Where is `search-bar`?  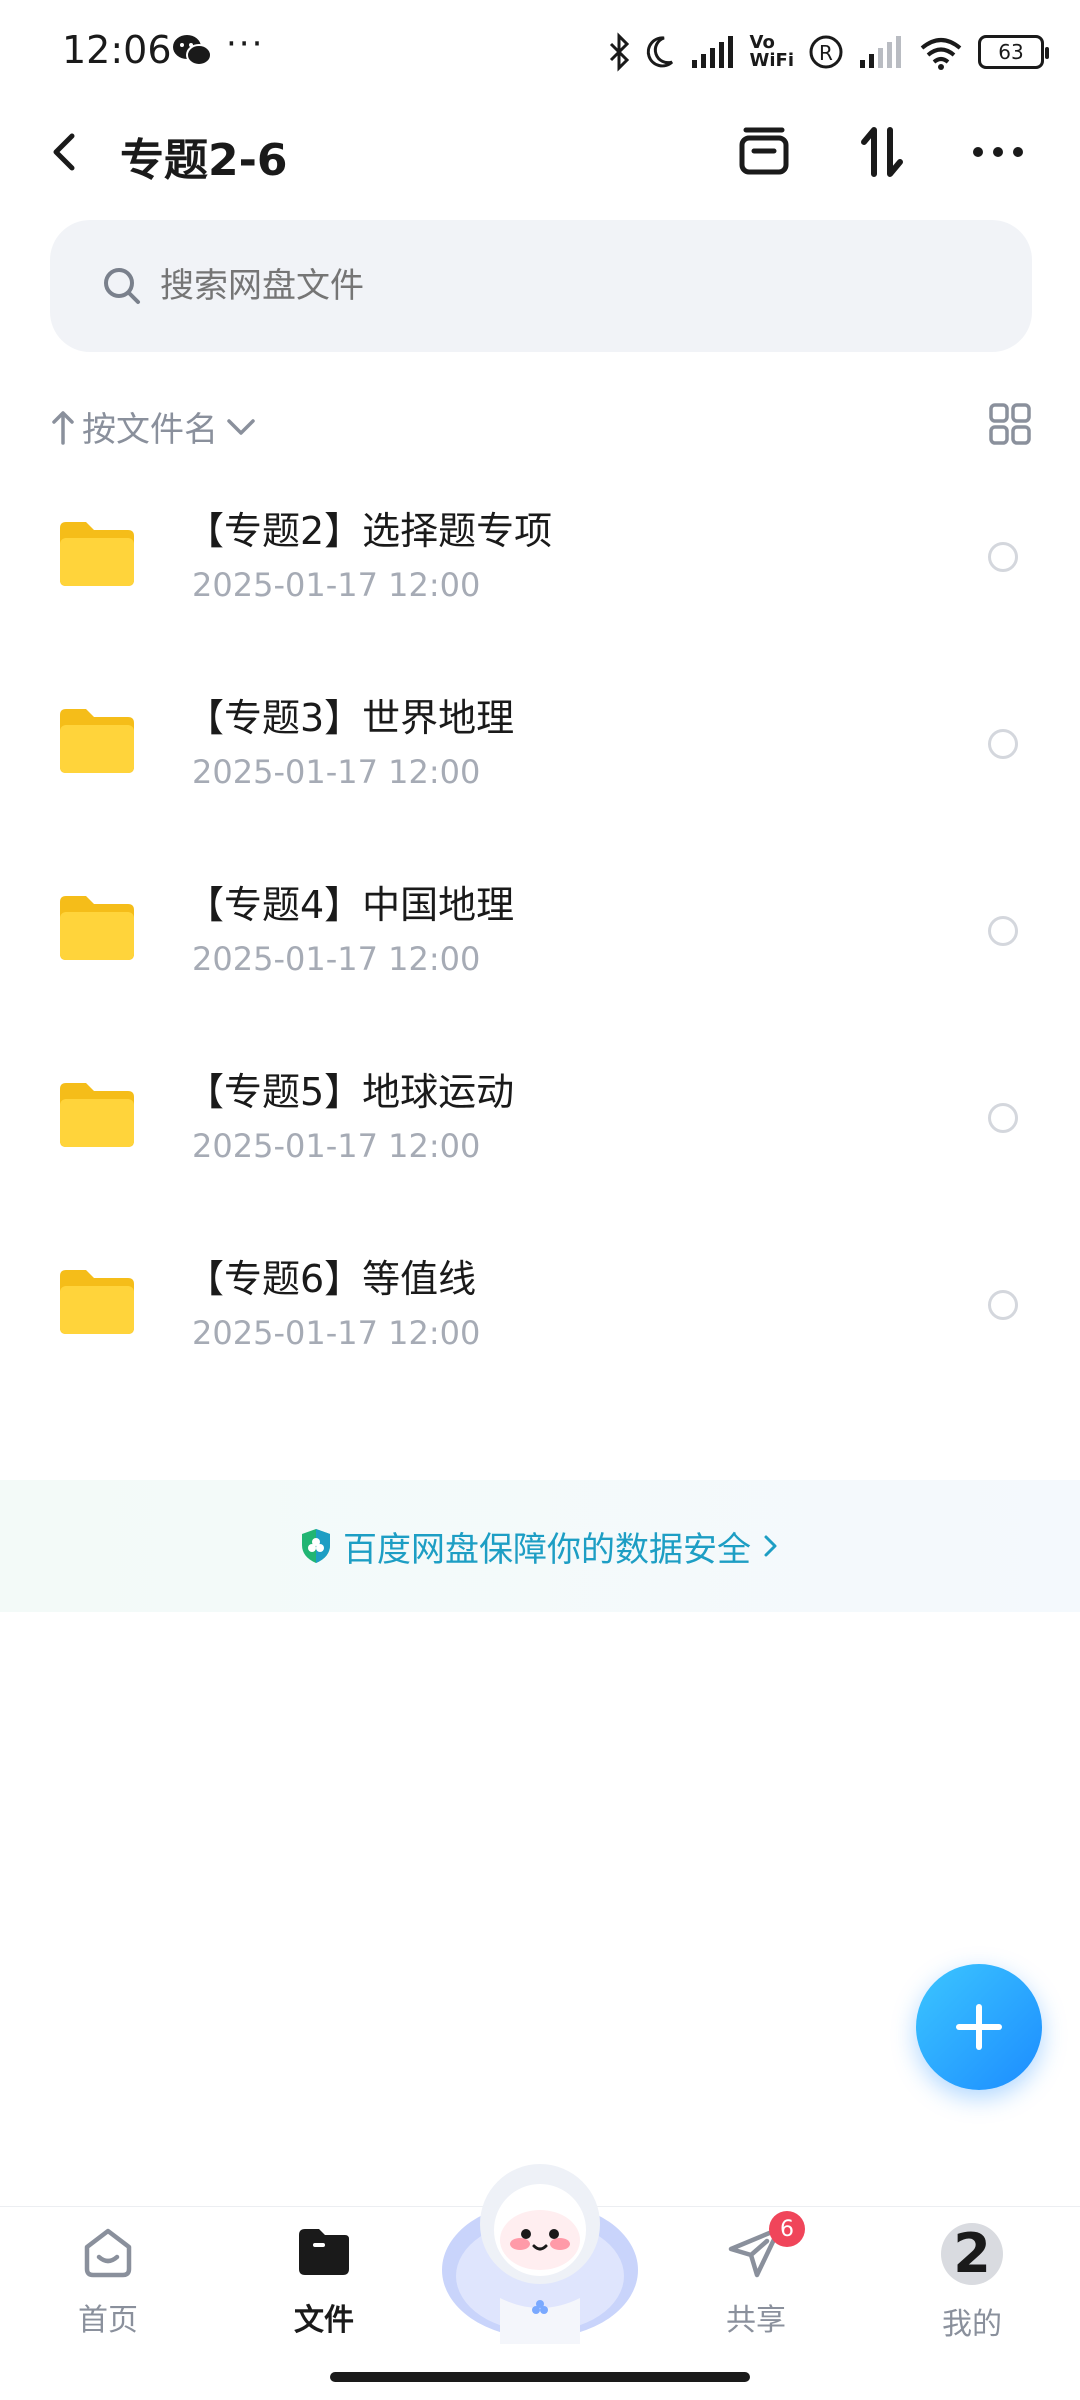 search-bar is located at coordinates (541, 286).